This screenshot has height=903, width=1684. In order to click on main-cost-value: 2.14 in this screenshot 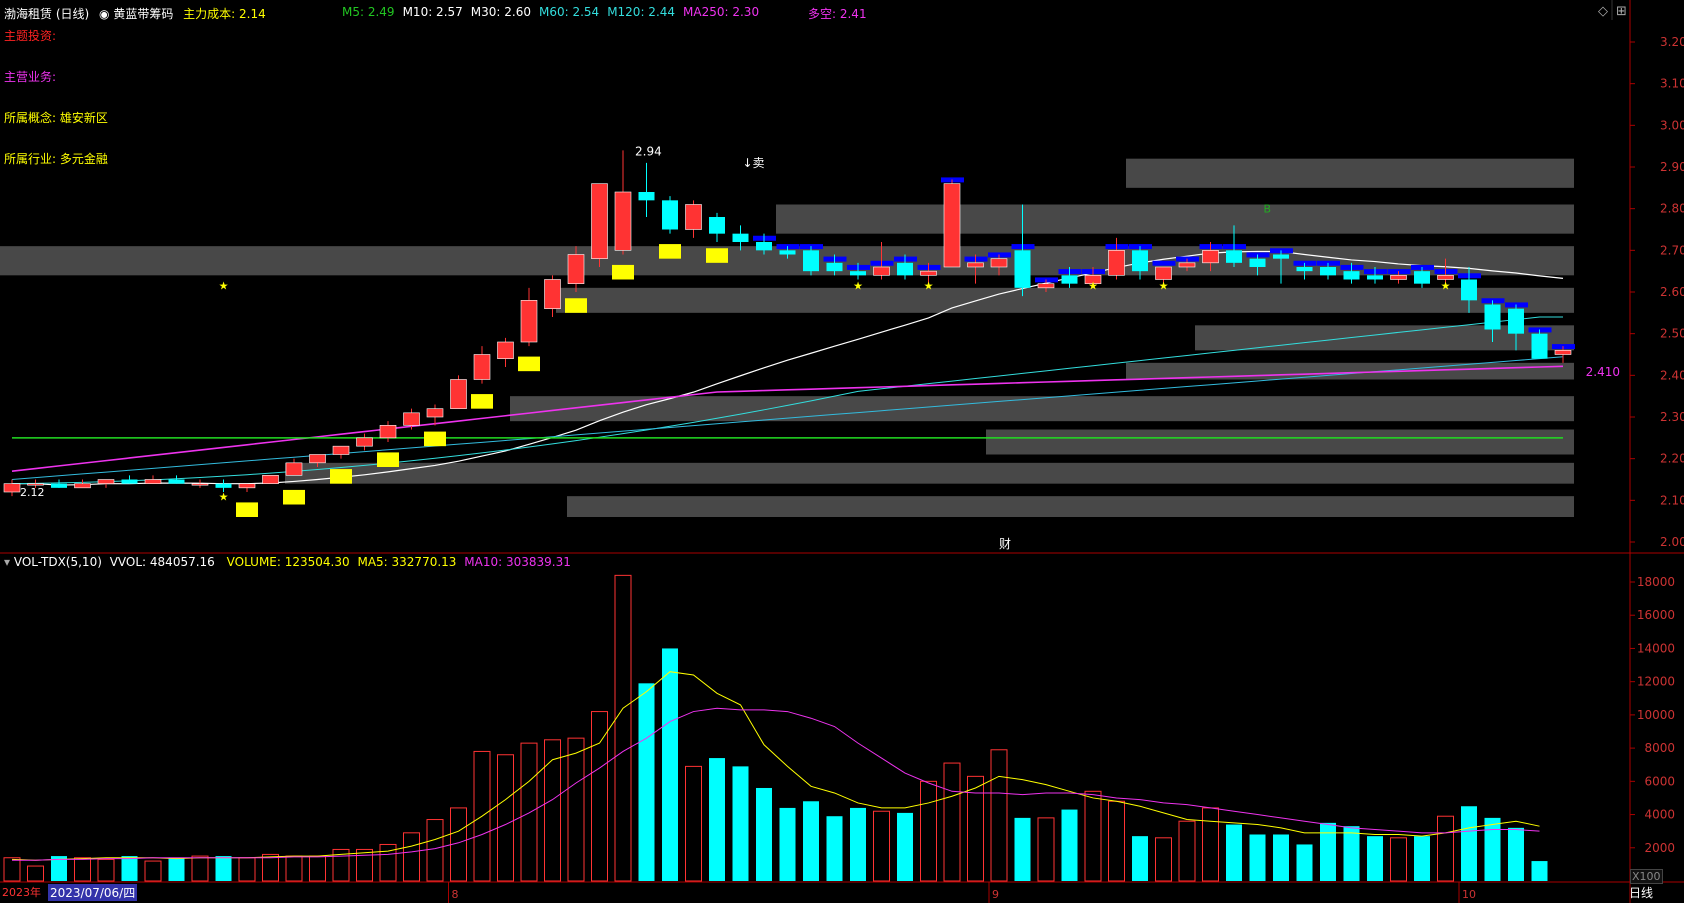, I will do `click(252, 14)`.